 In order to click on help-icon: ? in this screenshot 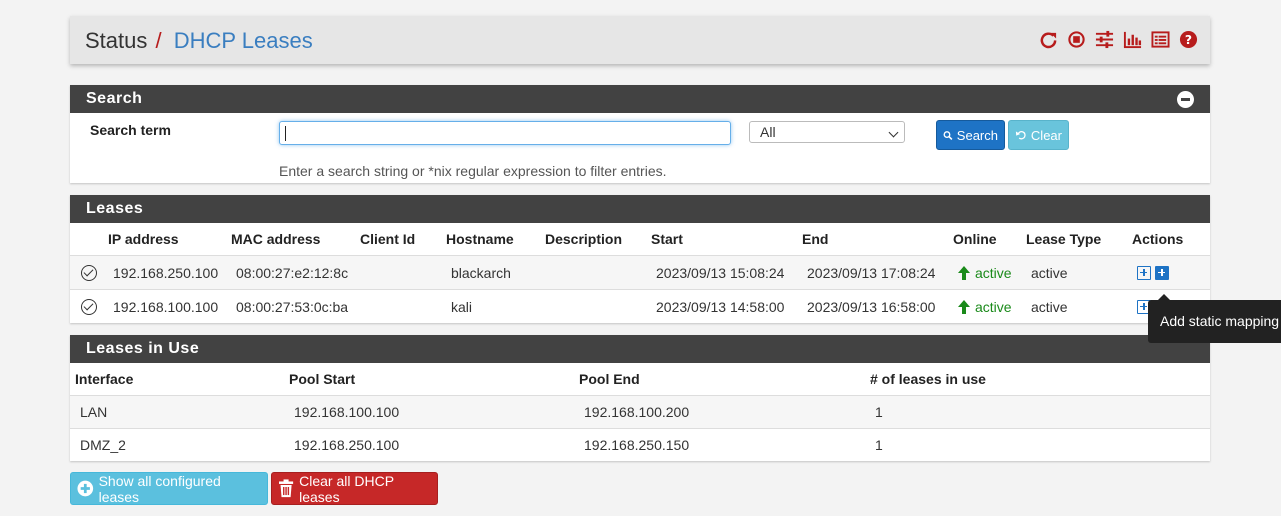, I will do `click(1188, 39)`.